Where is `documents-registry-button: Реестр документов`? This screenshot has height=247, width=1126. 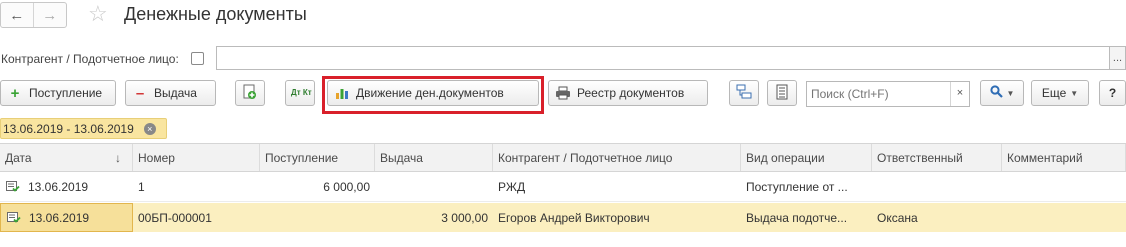
documents-registry-button: Реестр документов is located at coordinates (628, 93).